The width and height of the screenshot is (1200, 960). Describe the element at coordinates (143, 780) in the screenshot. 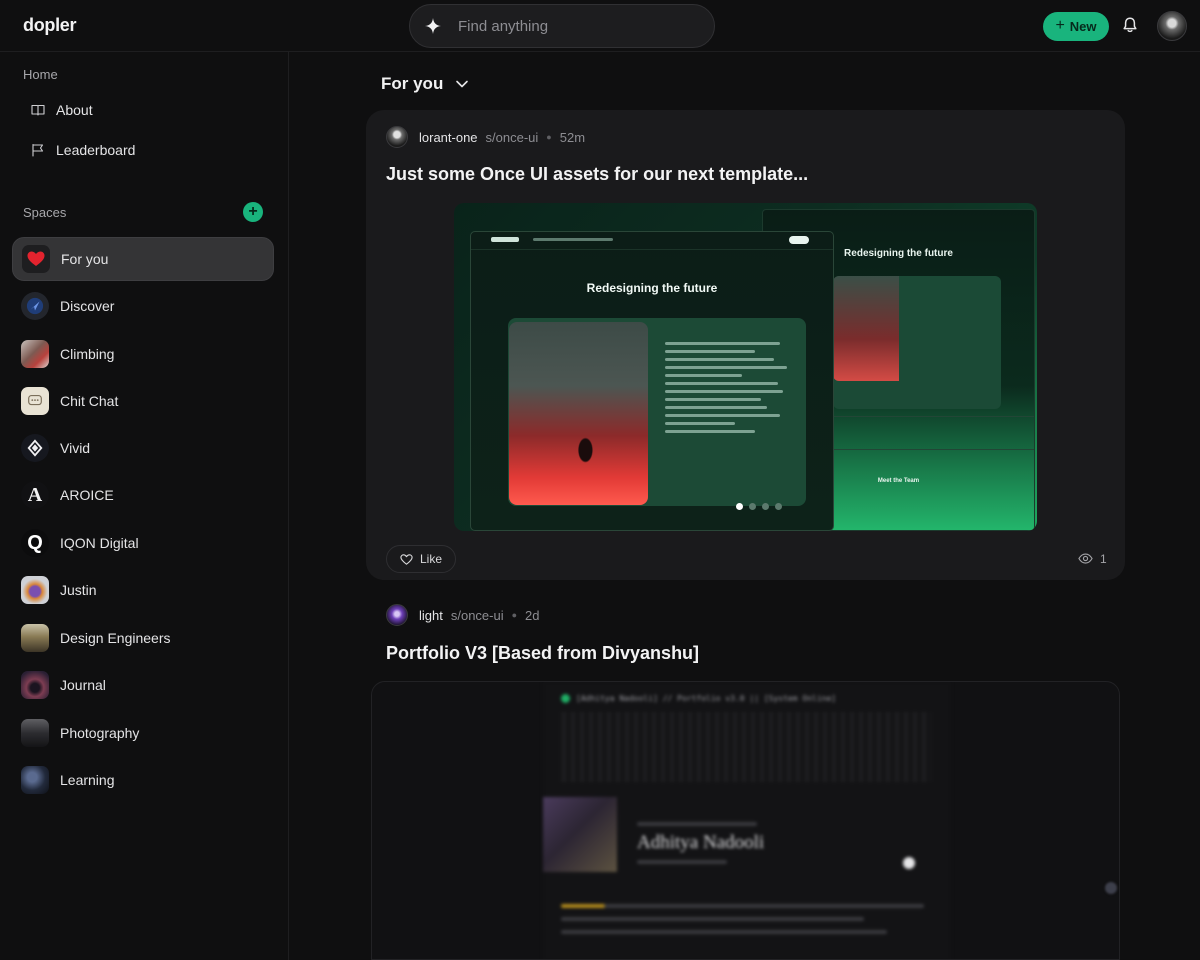

I see `sidebar-space-learning: Learning` at that location.